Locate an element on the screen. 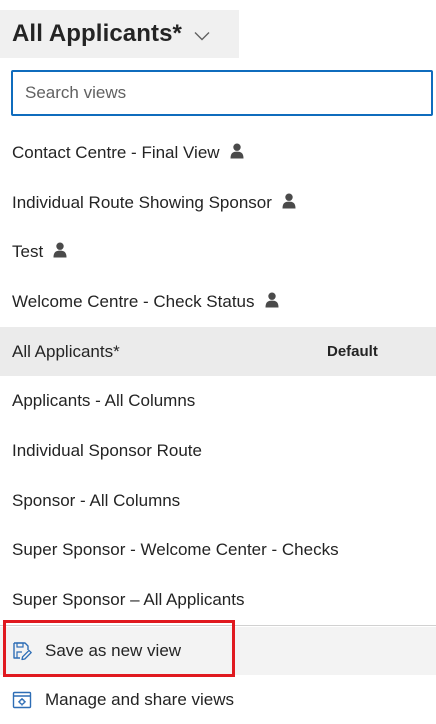 Image resolution: width=436 pixels, height=724 pixels. view-item-label: Test is located at coordinates (28, 252).